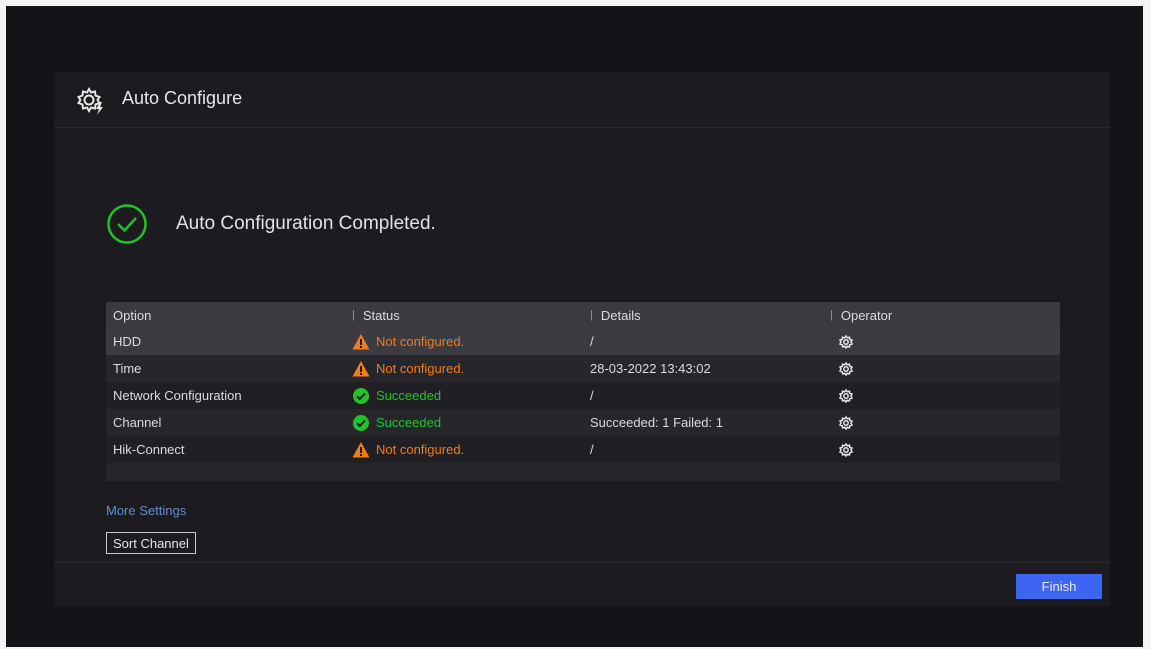  What do you see at coordinates (149, 449) in the screenshot?
I see `option-cell: Hik-Connect` at bounding box center [149, 449].